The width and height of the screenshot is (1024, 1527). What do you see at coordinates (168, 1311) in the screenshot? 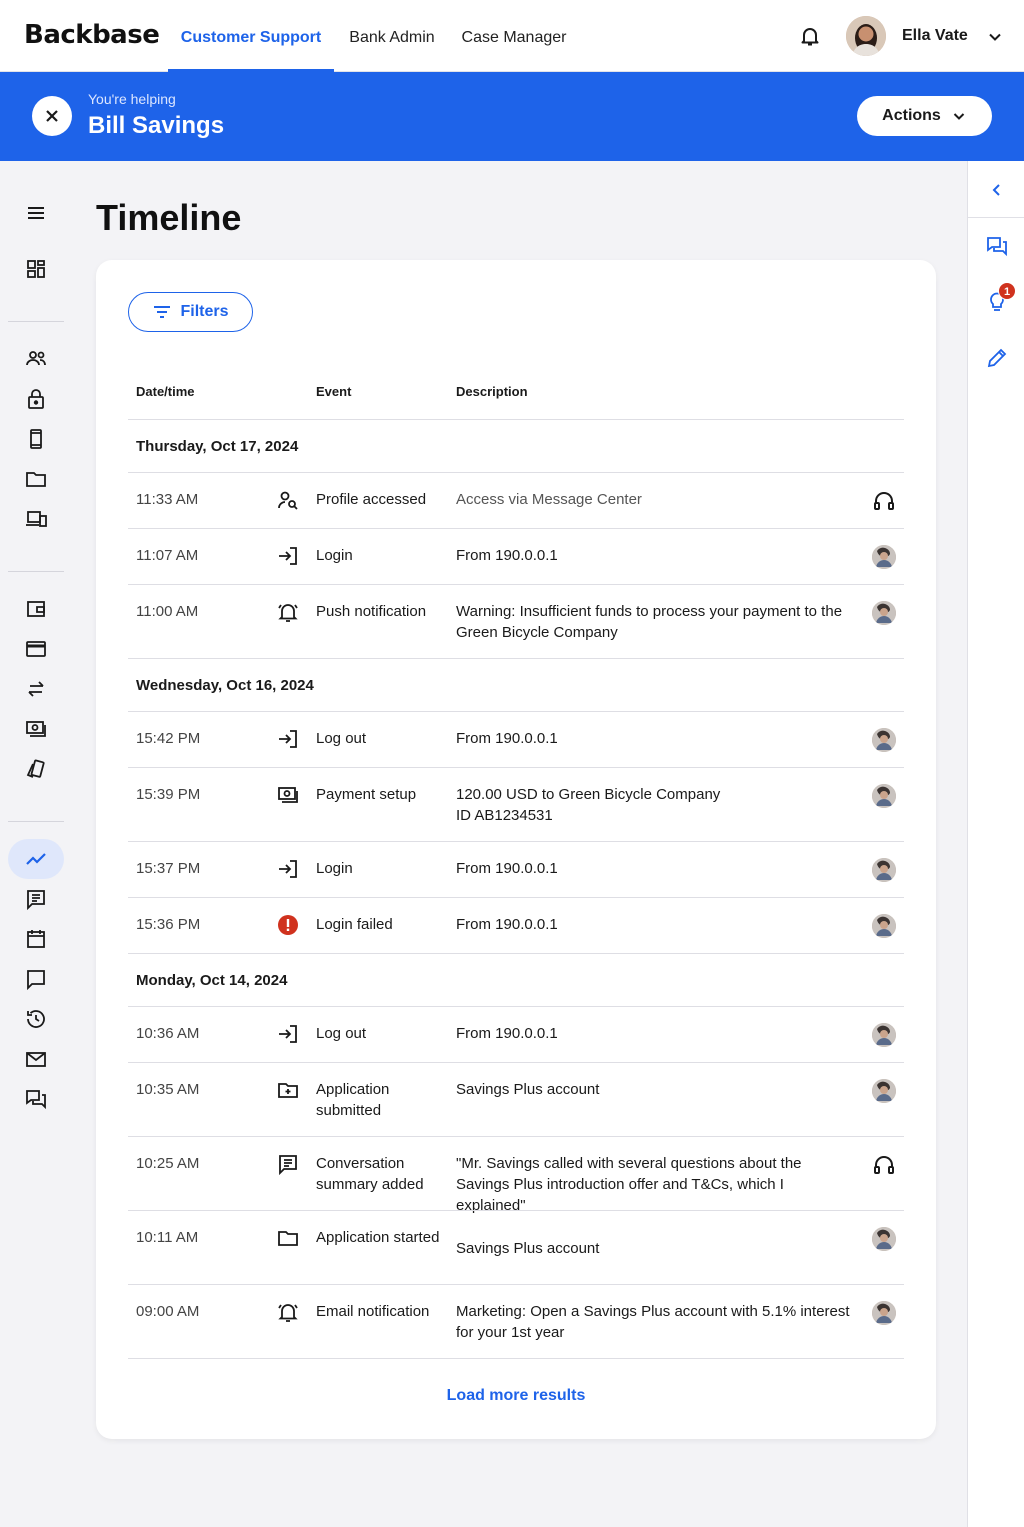
I see `row-time: 09:00 AM` at bounding box center [168, 1311].